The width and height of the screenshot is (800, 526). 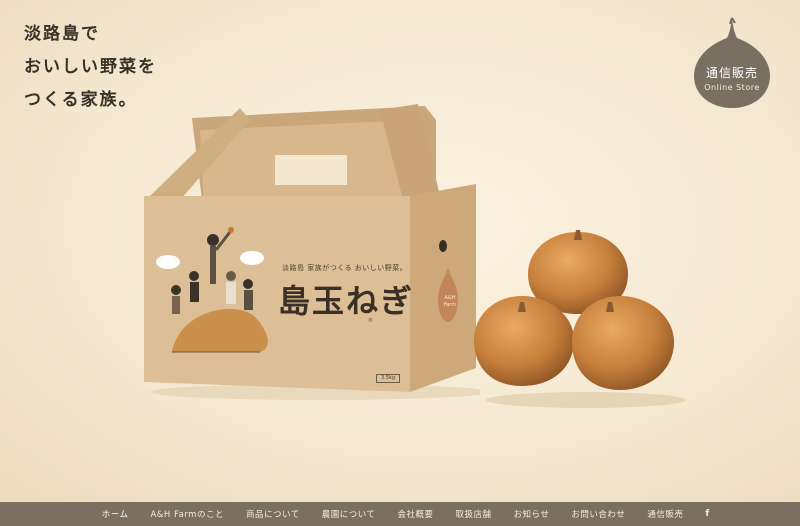 What do you see at coordinates (731, 73) in the screenshot?
I see `online-store-label: 通信販売` at bounding box center [731, 73].